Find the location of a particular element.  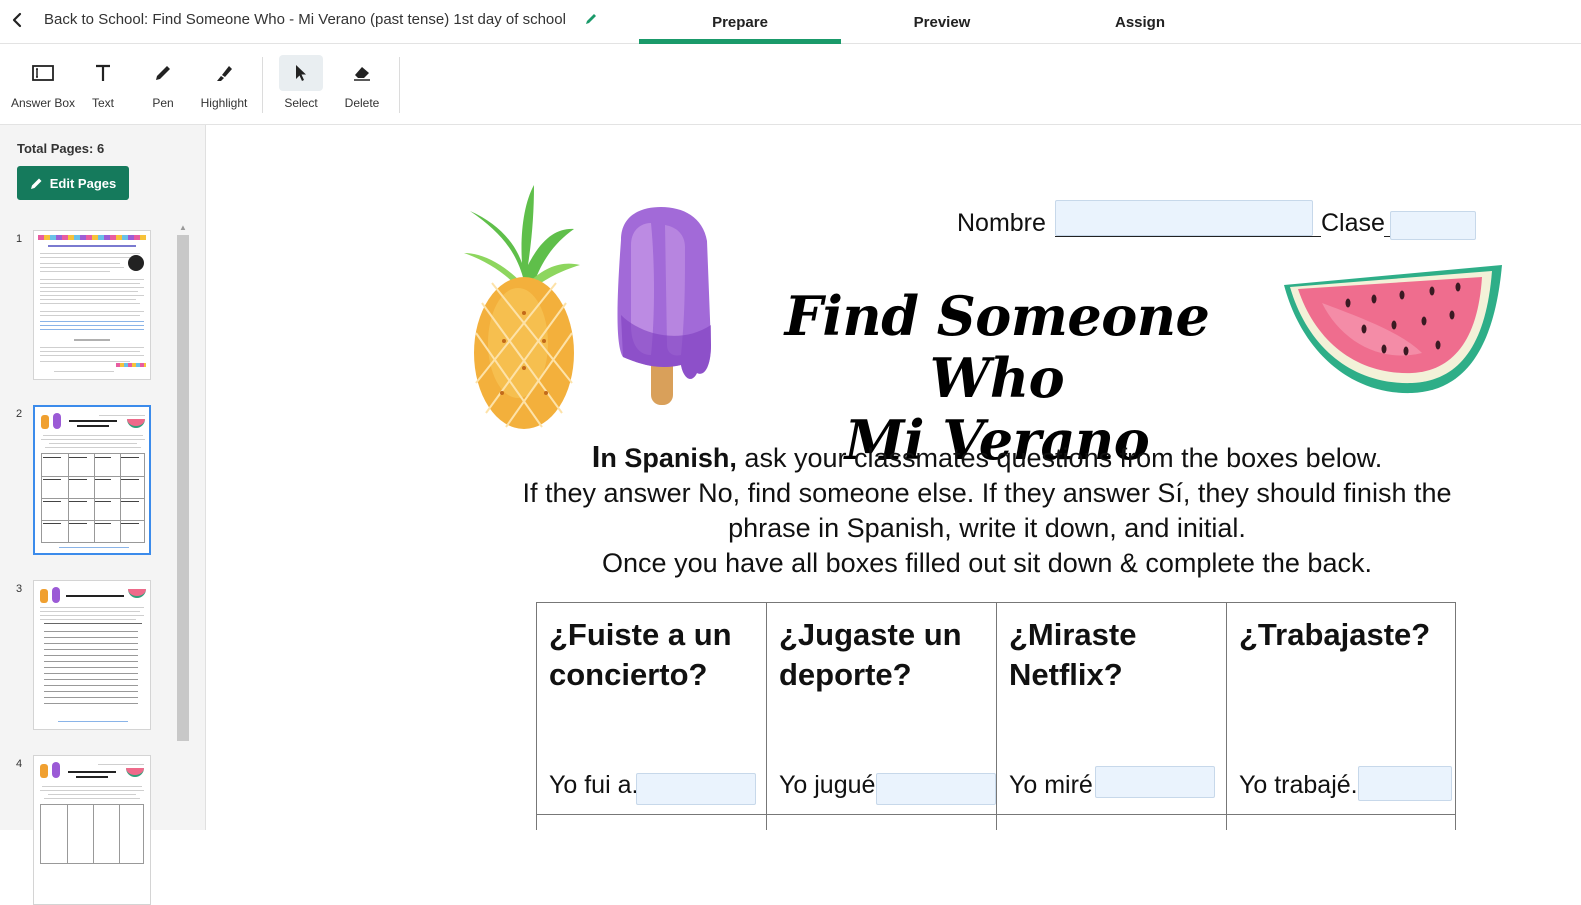

select-tool: Select is located at coordinates (301, 86).